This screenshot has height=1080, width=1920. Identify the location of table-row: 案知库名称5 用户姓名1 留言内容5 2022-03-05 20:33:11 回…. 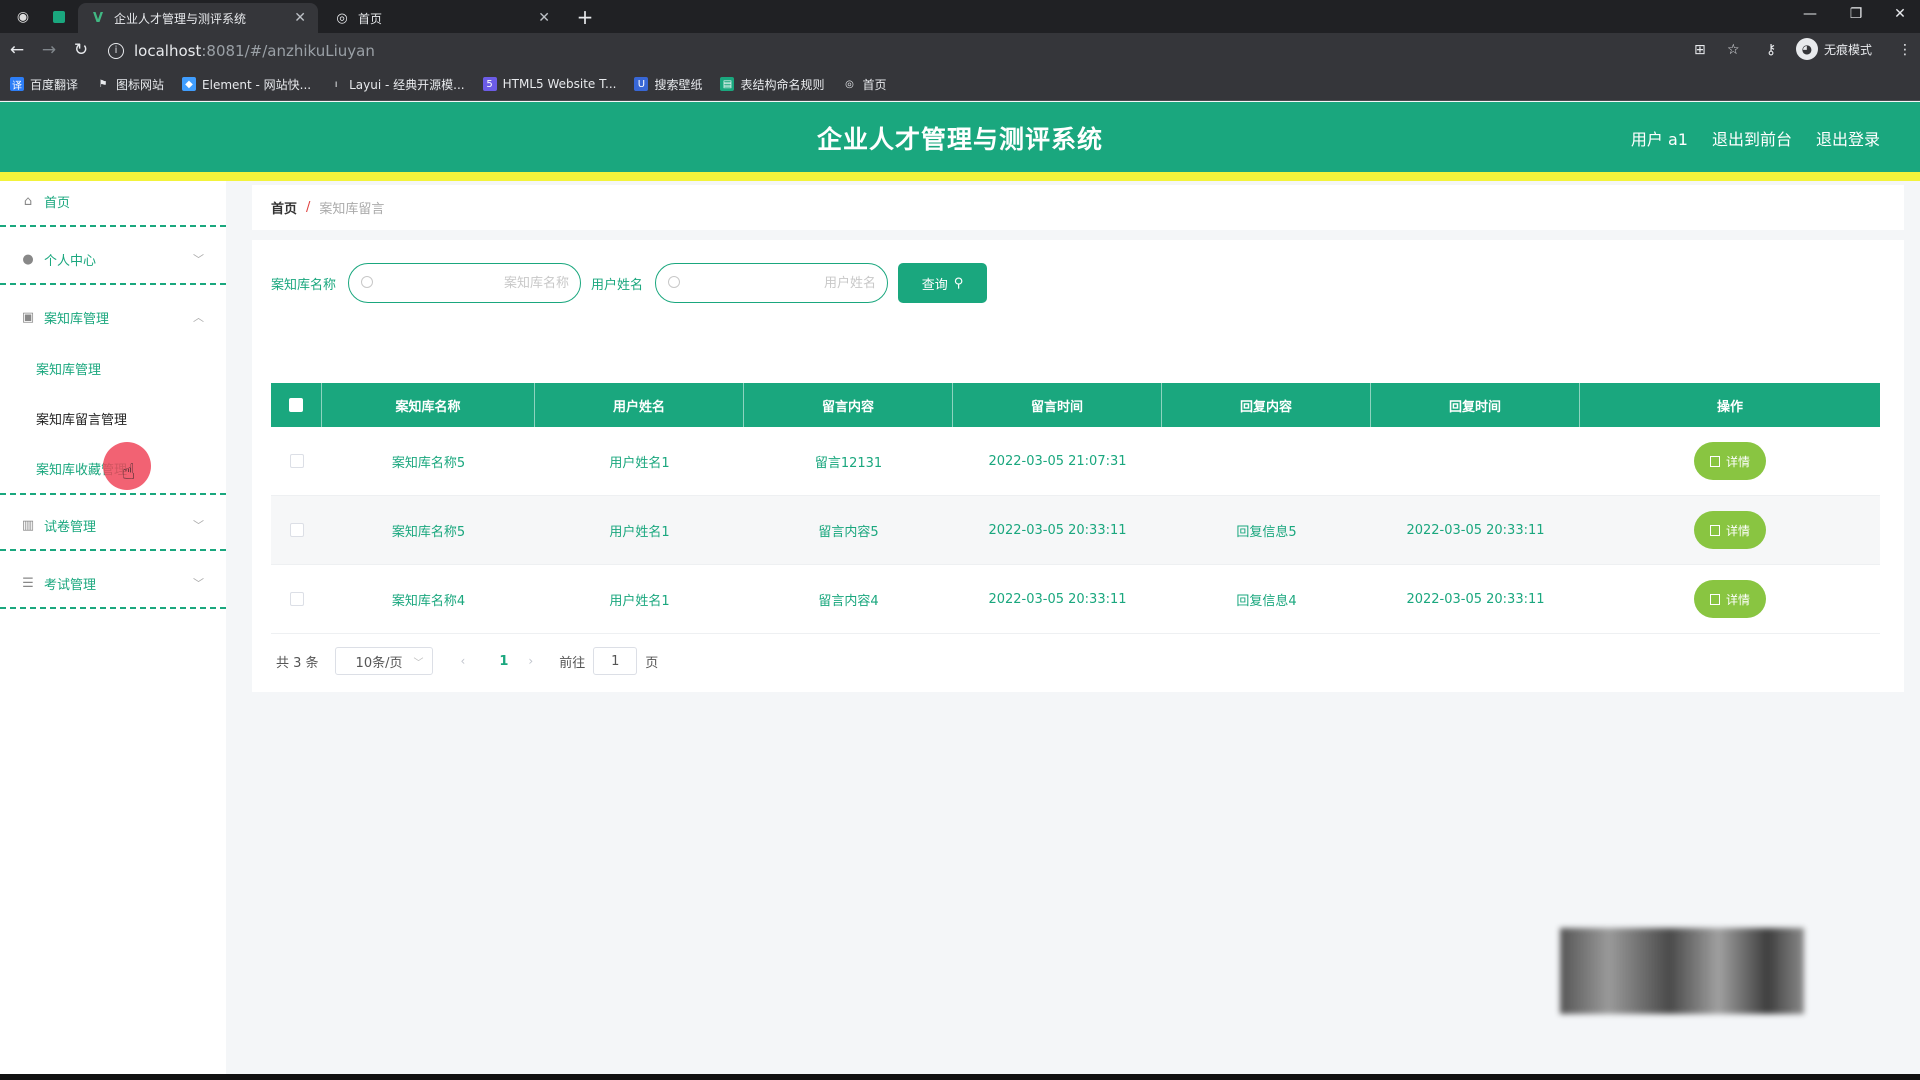
(1075, 530).